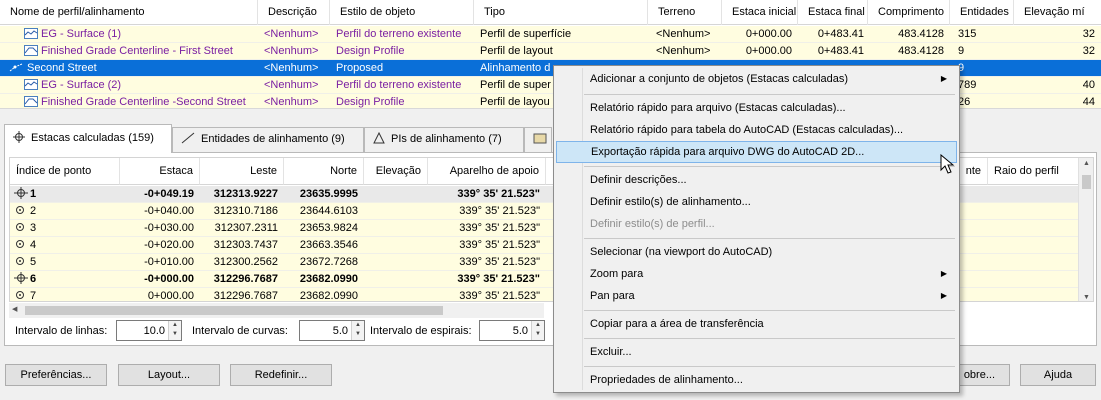  What do you see at coordinates (1034, 171) in the screenshot?
I see `col-header-profile-radius: Raio do perfil` at bounding box center [1034, 171].